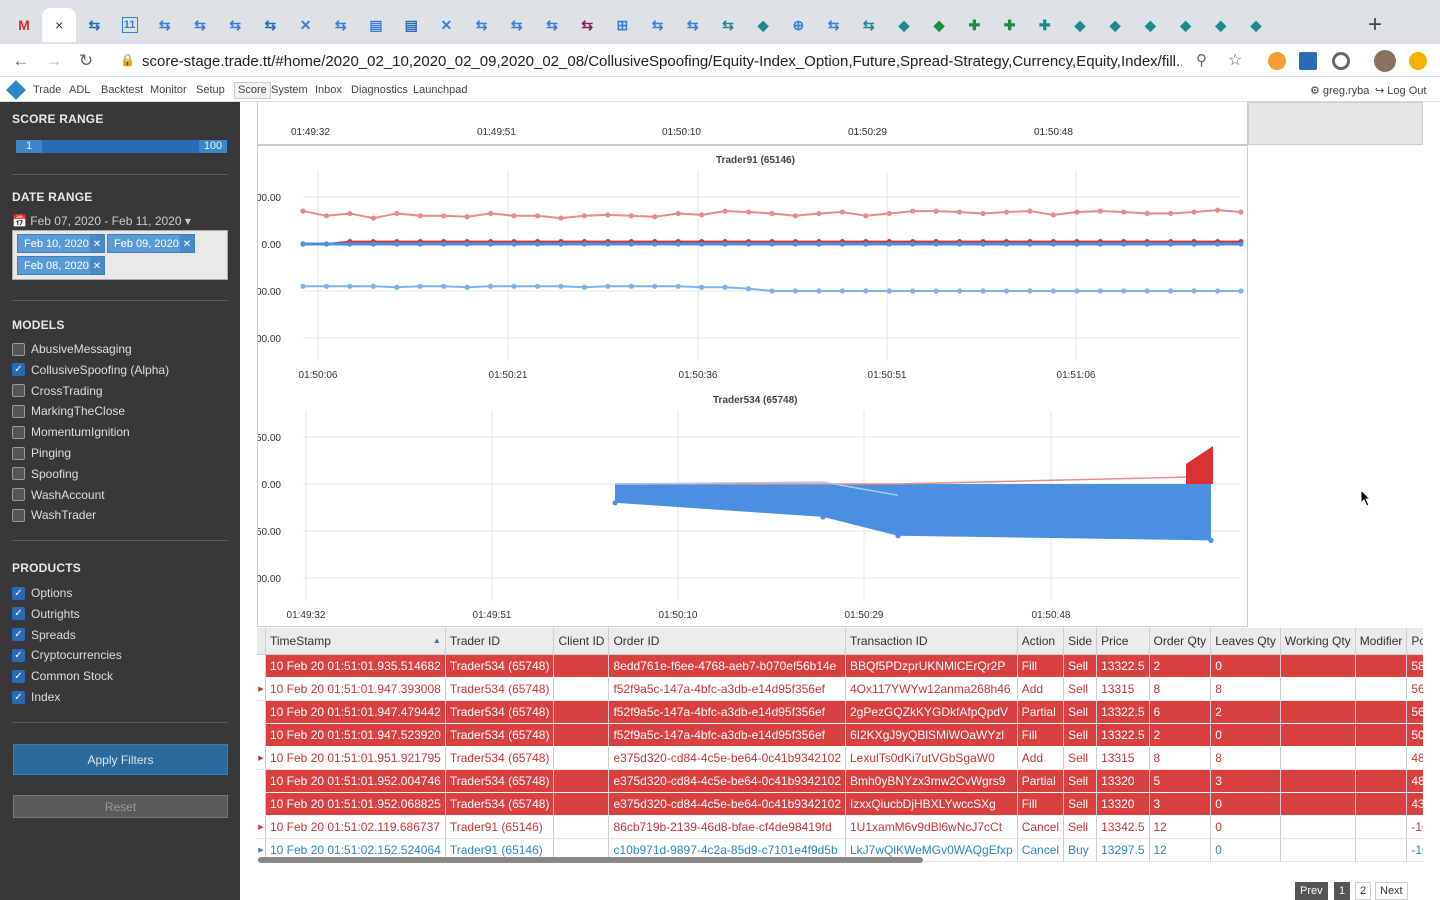 This screenshot has height=900, width=1440. What do you see at coordinates (1180, 641) in the screenshot?
I see `column-header-order-qty: Order Qty` at bounding box center [1180, 641].